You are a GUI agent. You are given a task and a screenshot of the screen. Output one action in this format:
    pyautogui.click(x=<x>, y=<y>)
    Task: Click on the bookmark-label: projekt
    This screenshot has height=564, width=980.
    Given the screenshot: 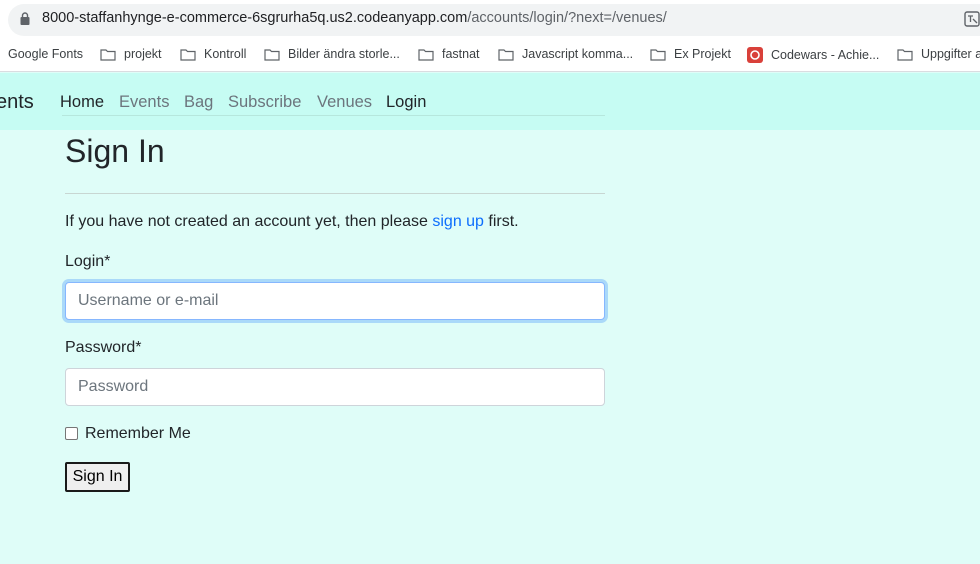 What is the action you would take?
    pyautogui.click(x=143, y=54)
    